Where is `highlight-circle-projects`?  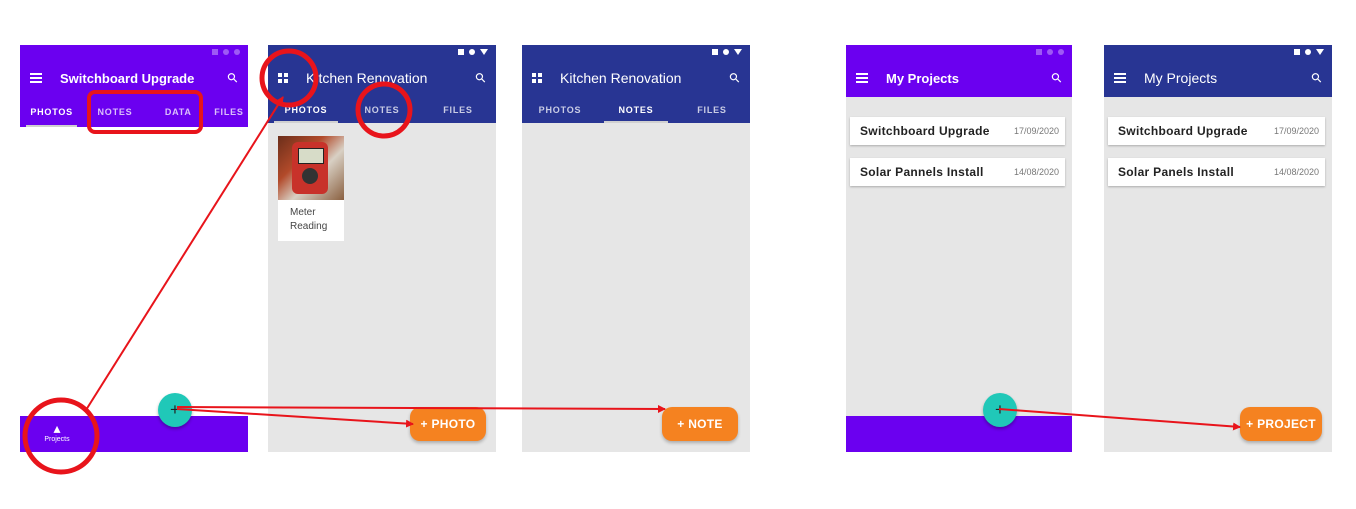
highlight-circle-projects is located at coordinates (61, 436).